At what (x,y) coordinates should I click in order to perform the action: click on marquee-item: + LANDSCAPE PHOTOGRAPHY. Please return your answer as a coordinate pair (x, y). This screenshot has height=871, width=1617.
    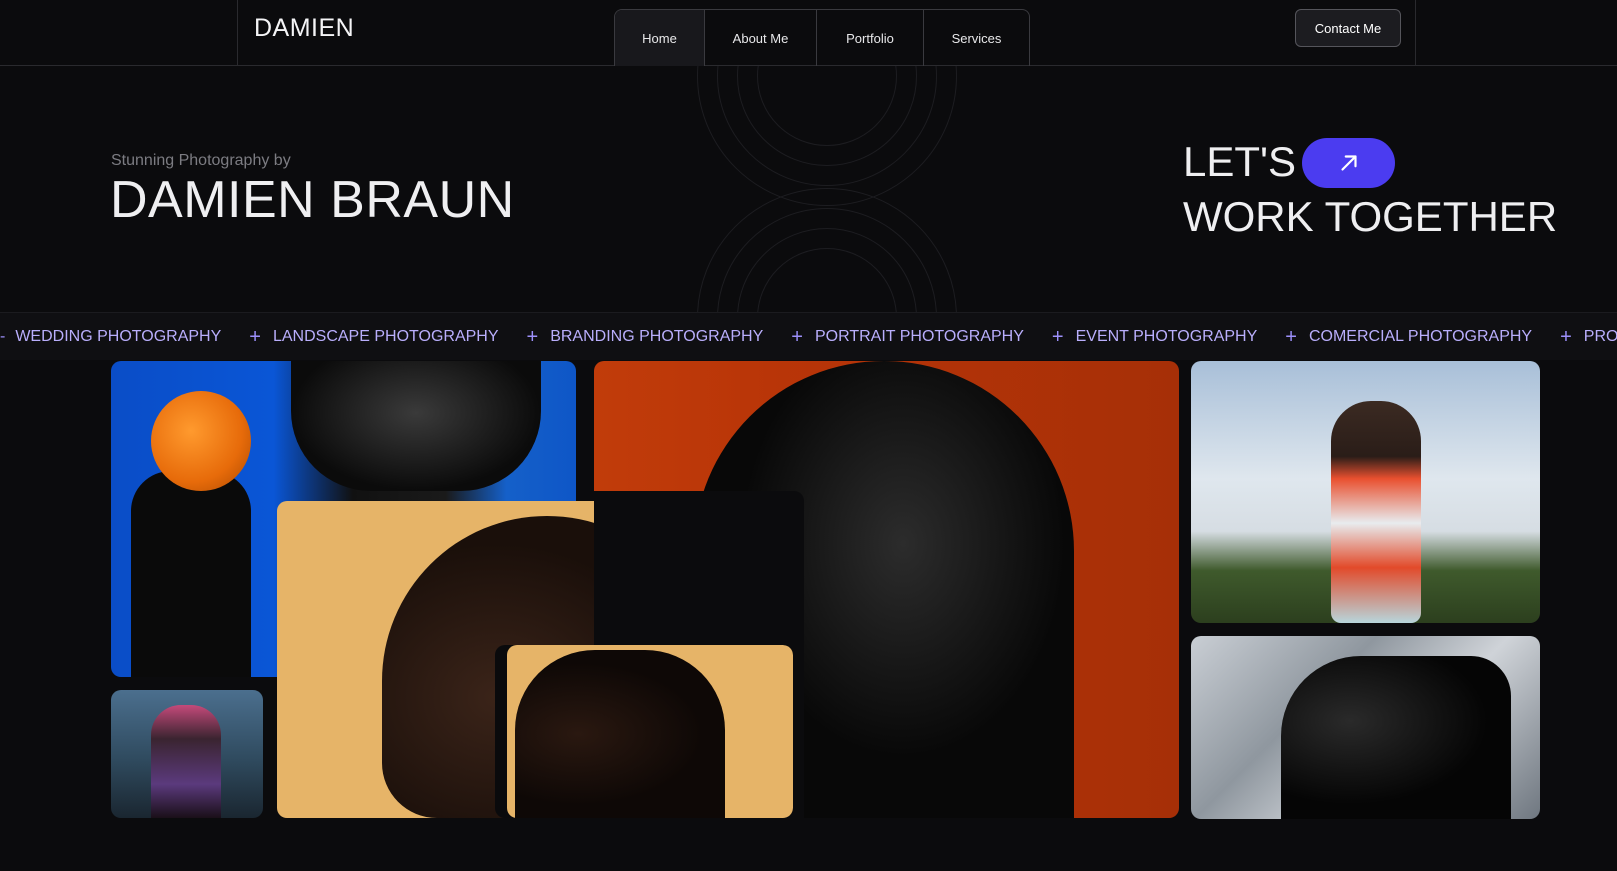
    Looking at the image, I should click on (374, 337).